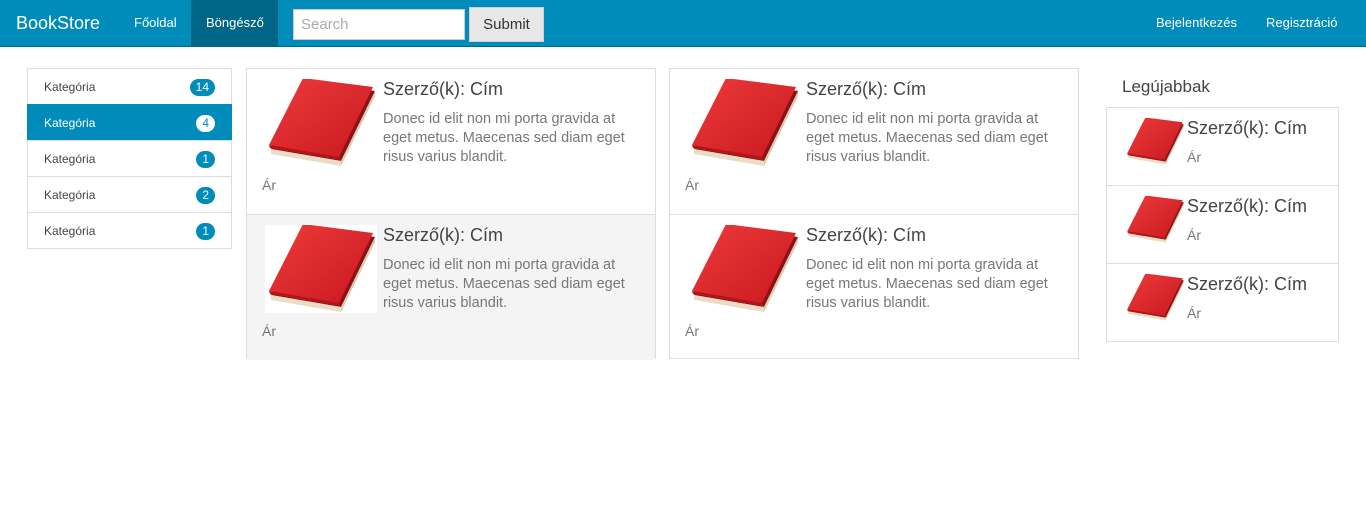 Image resolution: width=1366 pixels, height=525 pixels. I want to click on nav-link-login: Bejelentkezés, so click(1196, 23).